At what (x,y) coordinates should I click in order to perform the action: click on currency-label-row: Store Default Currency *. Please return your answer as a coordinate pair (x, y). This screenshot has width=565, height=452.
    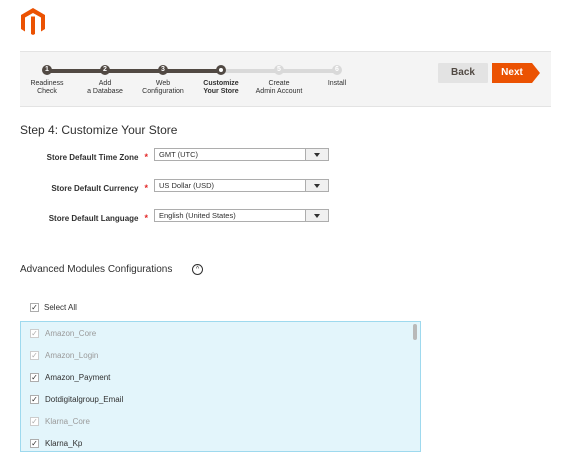
    Looking at the image, I should click on (84, 188).